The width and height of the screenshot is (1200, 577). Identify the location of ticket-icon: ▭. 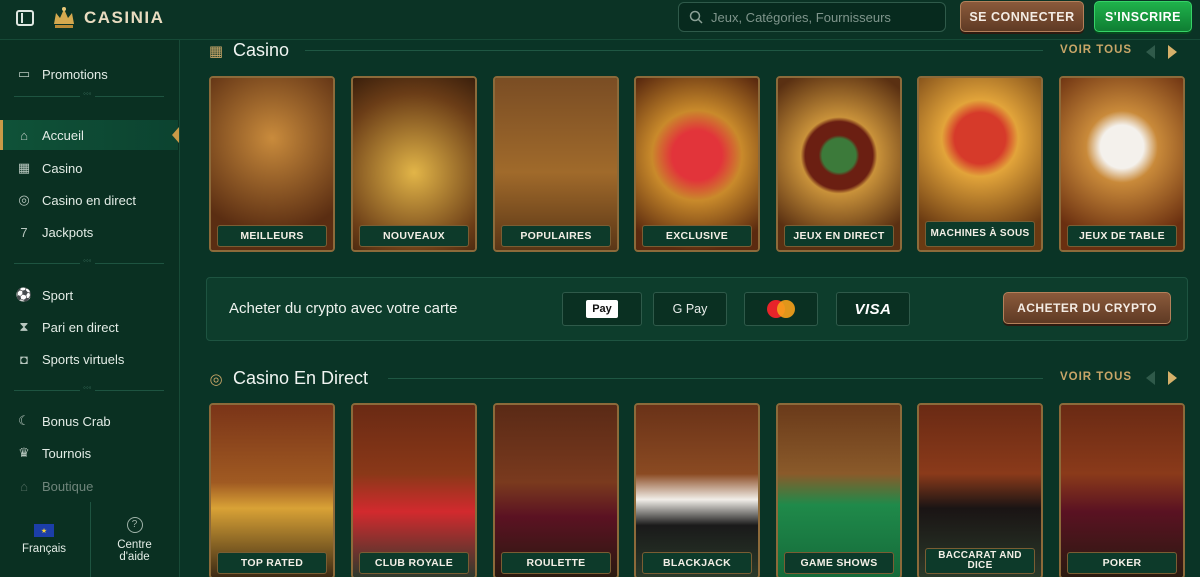
(24, 73).